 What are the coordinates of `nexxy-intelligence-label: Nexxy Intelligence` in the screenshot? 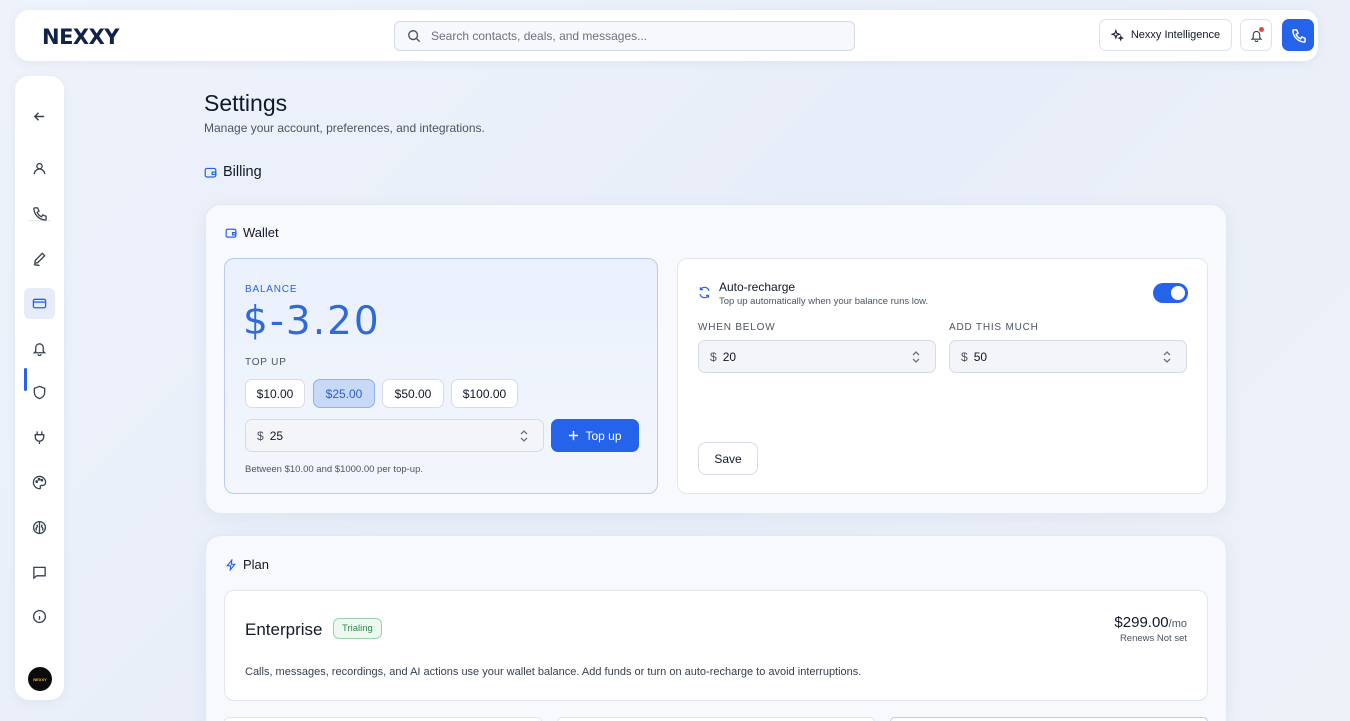 It's located at (1175, 35).